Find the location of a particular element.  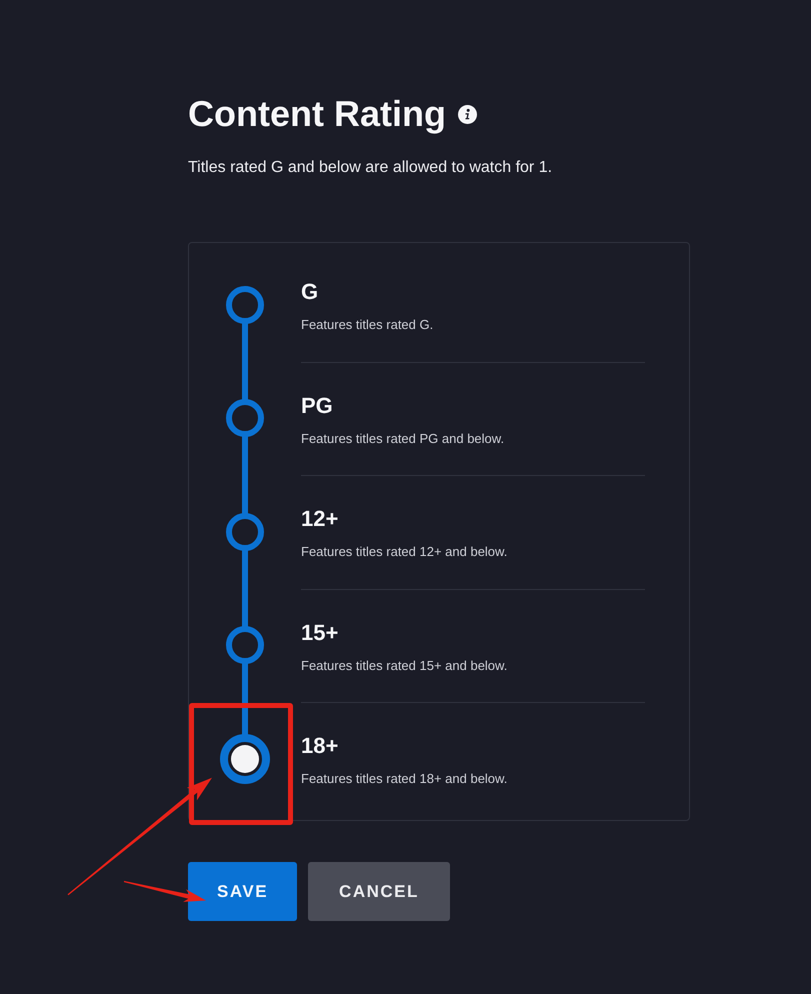

rating-description: Features titles rated 15+ and below. is located at coordinates (404, 665).